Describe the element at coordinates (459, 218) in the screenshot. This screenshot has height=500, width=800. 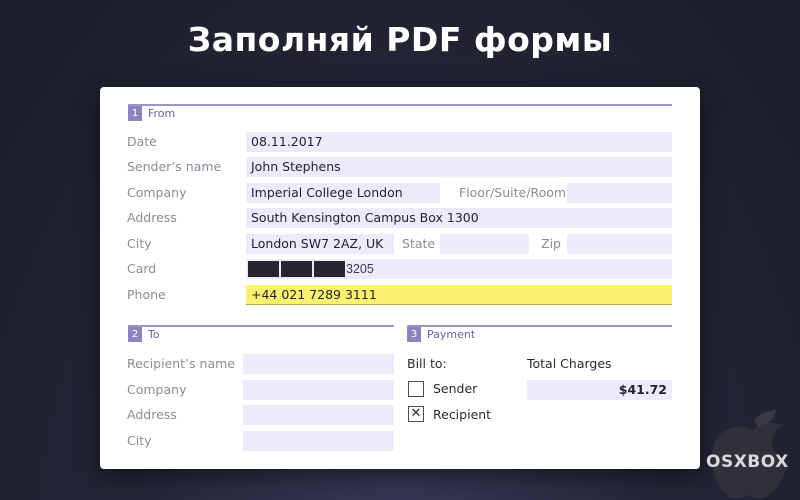
I see `address-field: South Kensington Campus Box 1300` at that location.